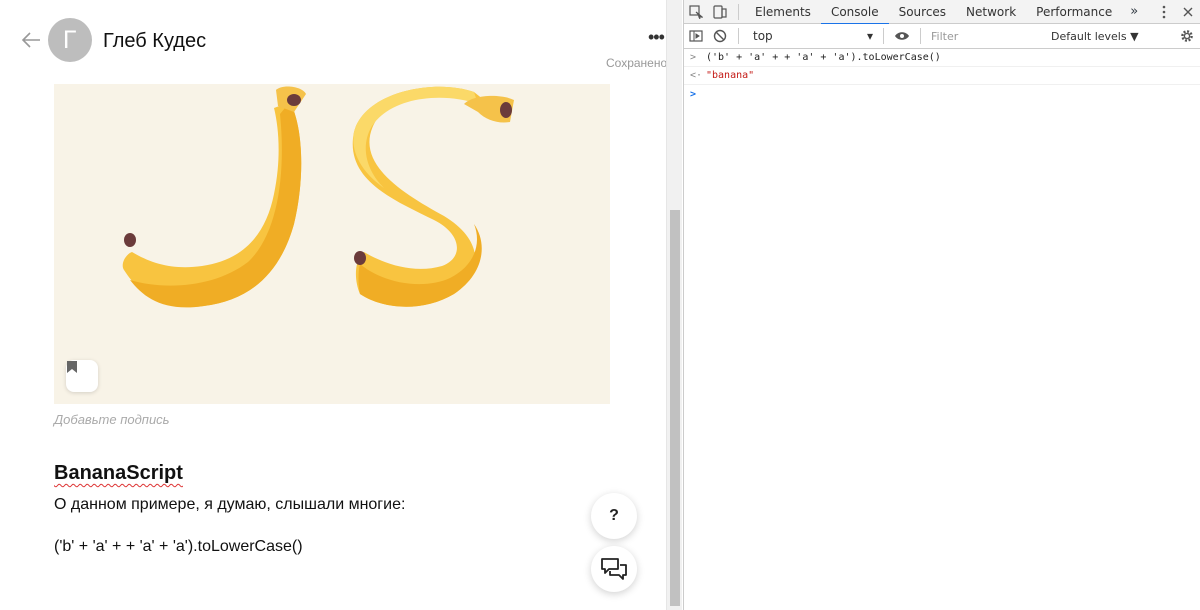 Image resolution: width=1200 pixels, height=610 pixels. I want to click on tab-network: Network, so click(991, 12).